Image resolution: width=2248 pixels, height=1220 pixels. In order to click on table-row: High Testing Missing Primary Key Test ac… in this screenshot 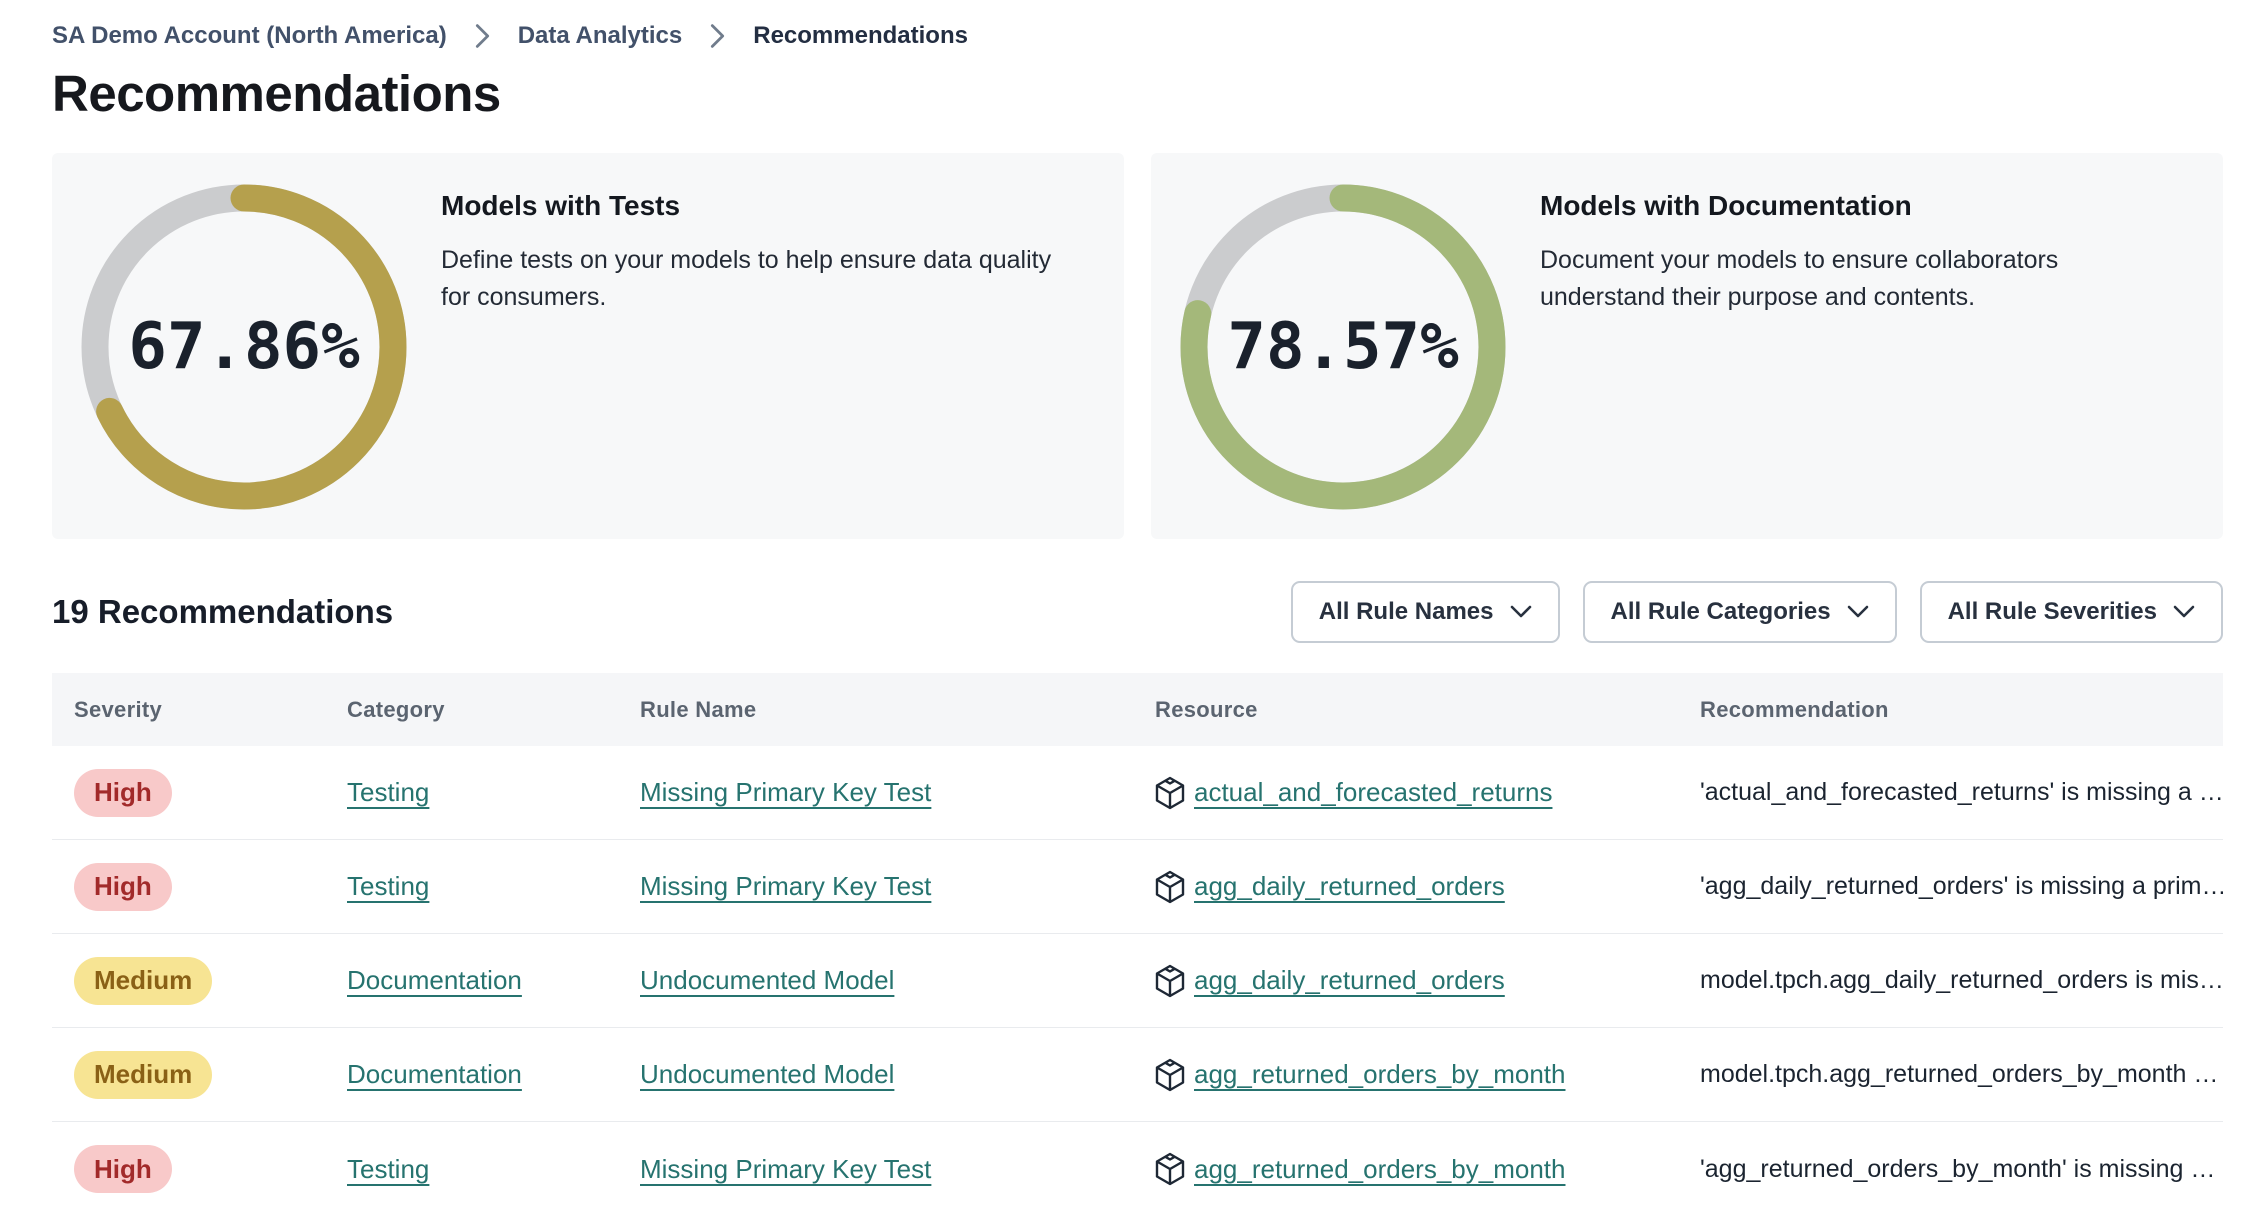, I will do `click(1137, 793)`.